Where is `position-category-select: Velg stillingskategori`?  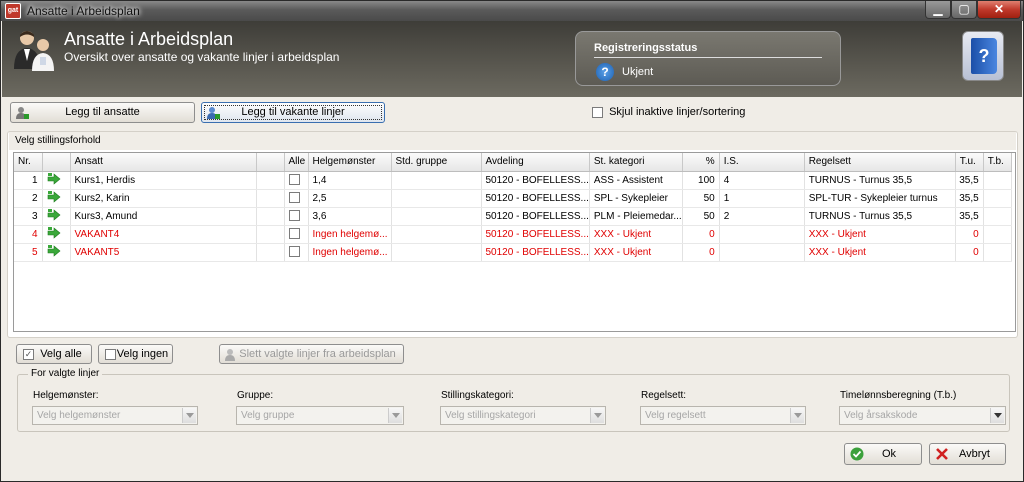
position-category-select: Velg stillingskategori is located at coordinates (523, 415).